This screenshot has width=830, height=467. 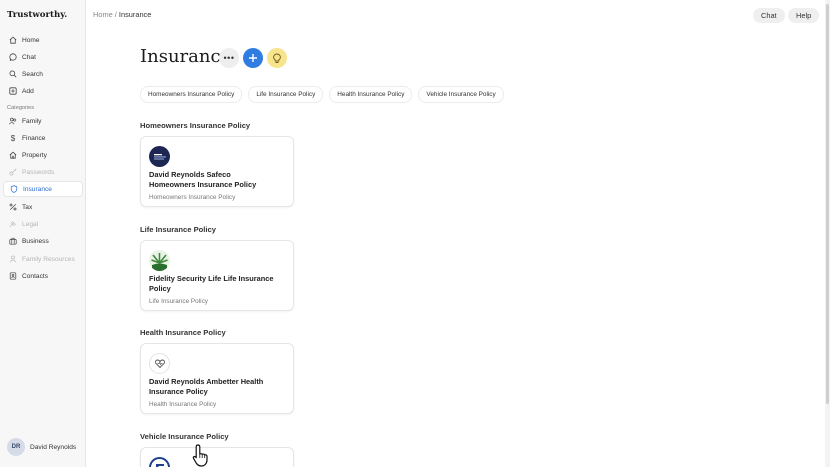 I want to click on card-subtitle: Homeowners Insurance Policy, so click(x=192, y=197).